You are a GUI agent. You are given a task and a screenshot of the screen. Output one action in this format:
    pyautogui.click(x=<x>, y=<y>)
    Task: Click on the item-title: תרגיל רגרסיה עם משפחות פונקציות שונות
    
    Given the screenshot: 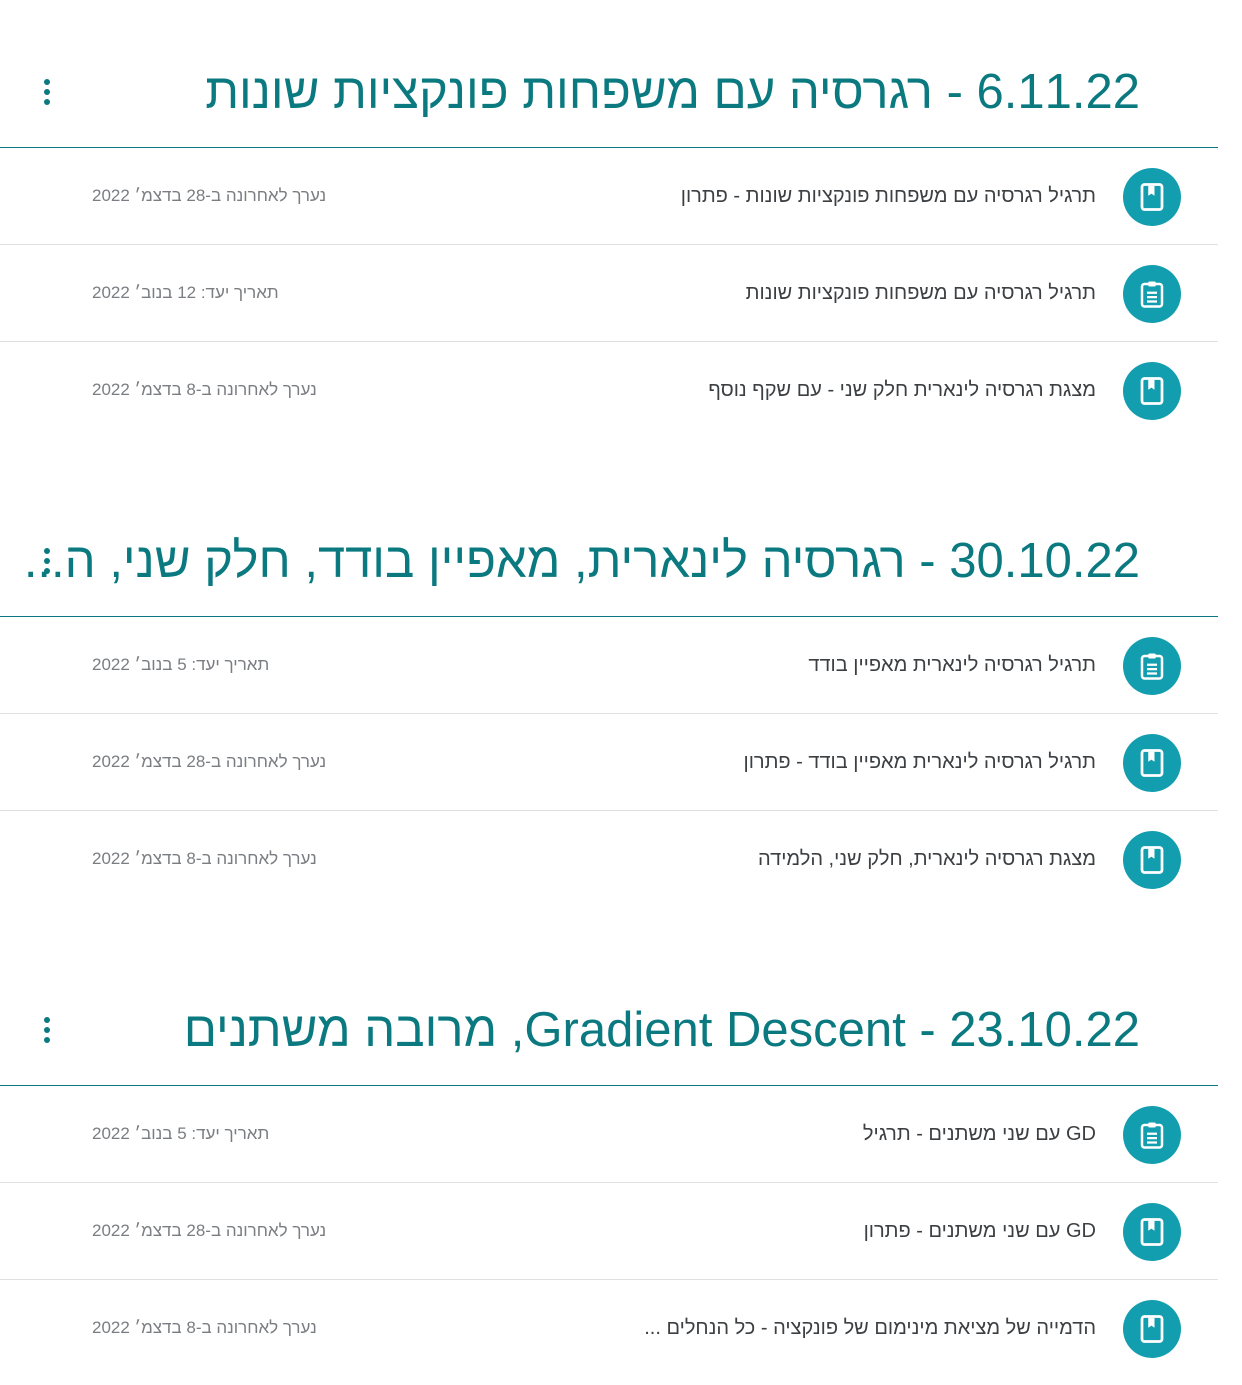 What is the action you would take?
    pyautogui.click(x=921, y=293)
    